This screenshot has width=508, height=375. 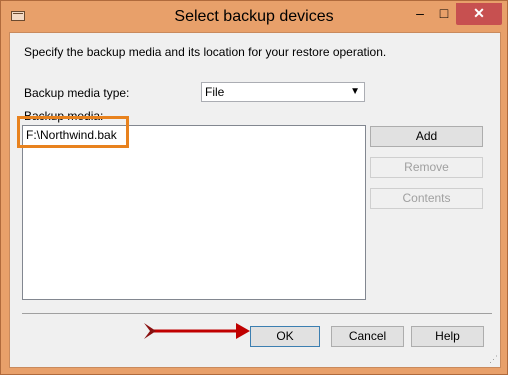 I want to click on separator, so click(x=257, y=313).